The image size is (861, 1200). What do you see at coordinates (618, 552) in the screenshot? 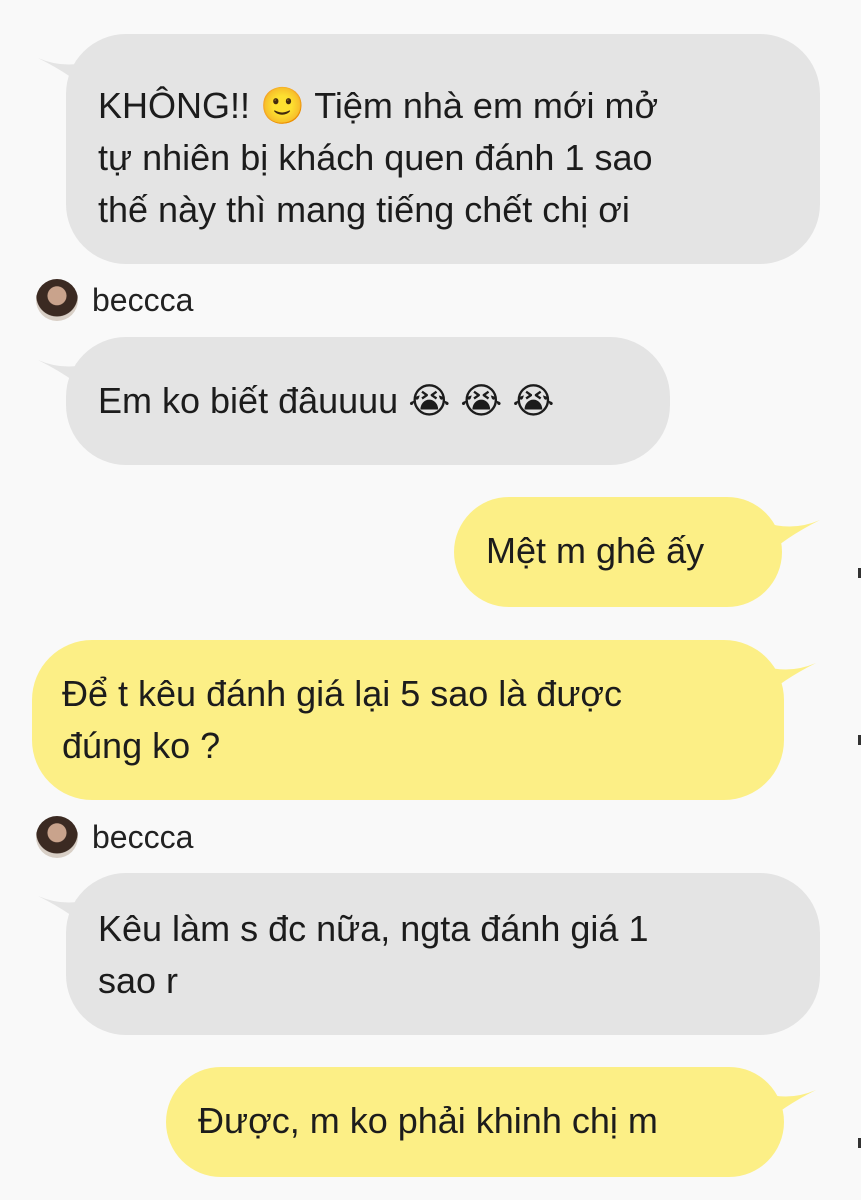
I see `message-bubble-outgoing: Mệt m ghê ấy` at bounding box center [618, 552].